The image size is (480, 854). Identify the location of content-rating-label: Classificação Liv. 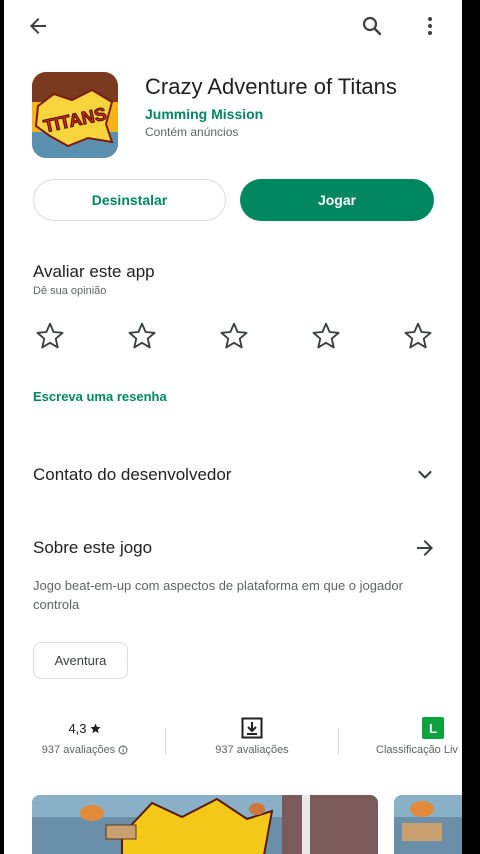
(417, 750).